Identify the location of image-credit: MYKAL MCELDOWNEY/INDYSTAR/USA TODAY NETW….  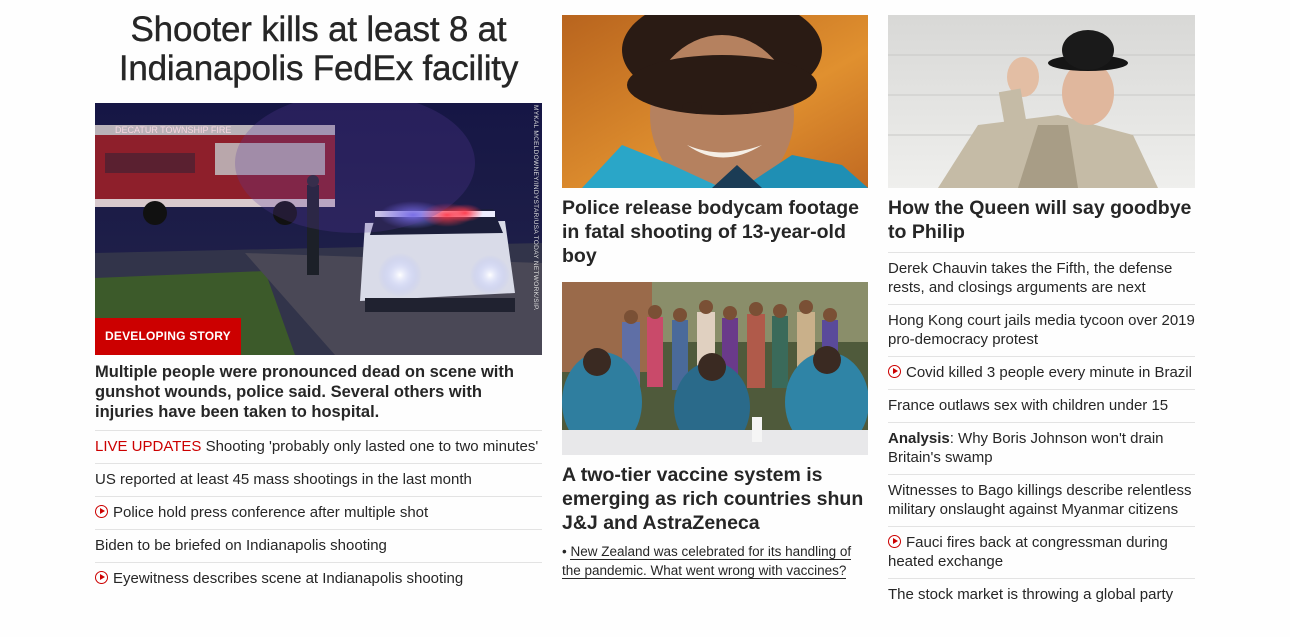
(535, 207).